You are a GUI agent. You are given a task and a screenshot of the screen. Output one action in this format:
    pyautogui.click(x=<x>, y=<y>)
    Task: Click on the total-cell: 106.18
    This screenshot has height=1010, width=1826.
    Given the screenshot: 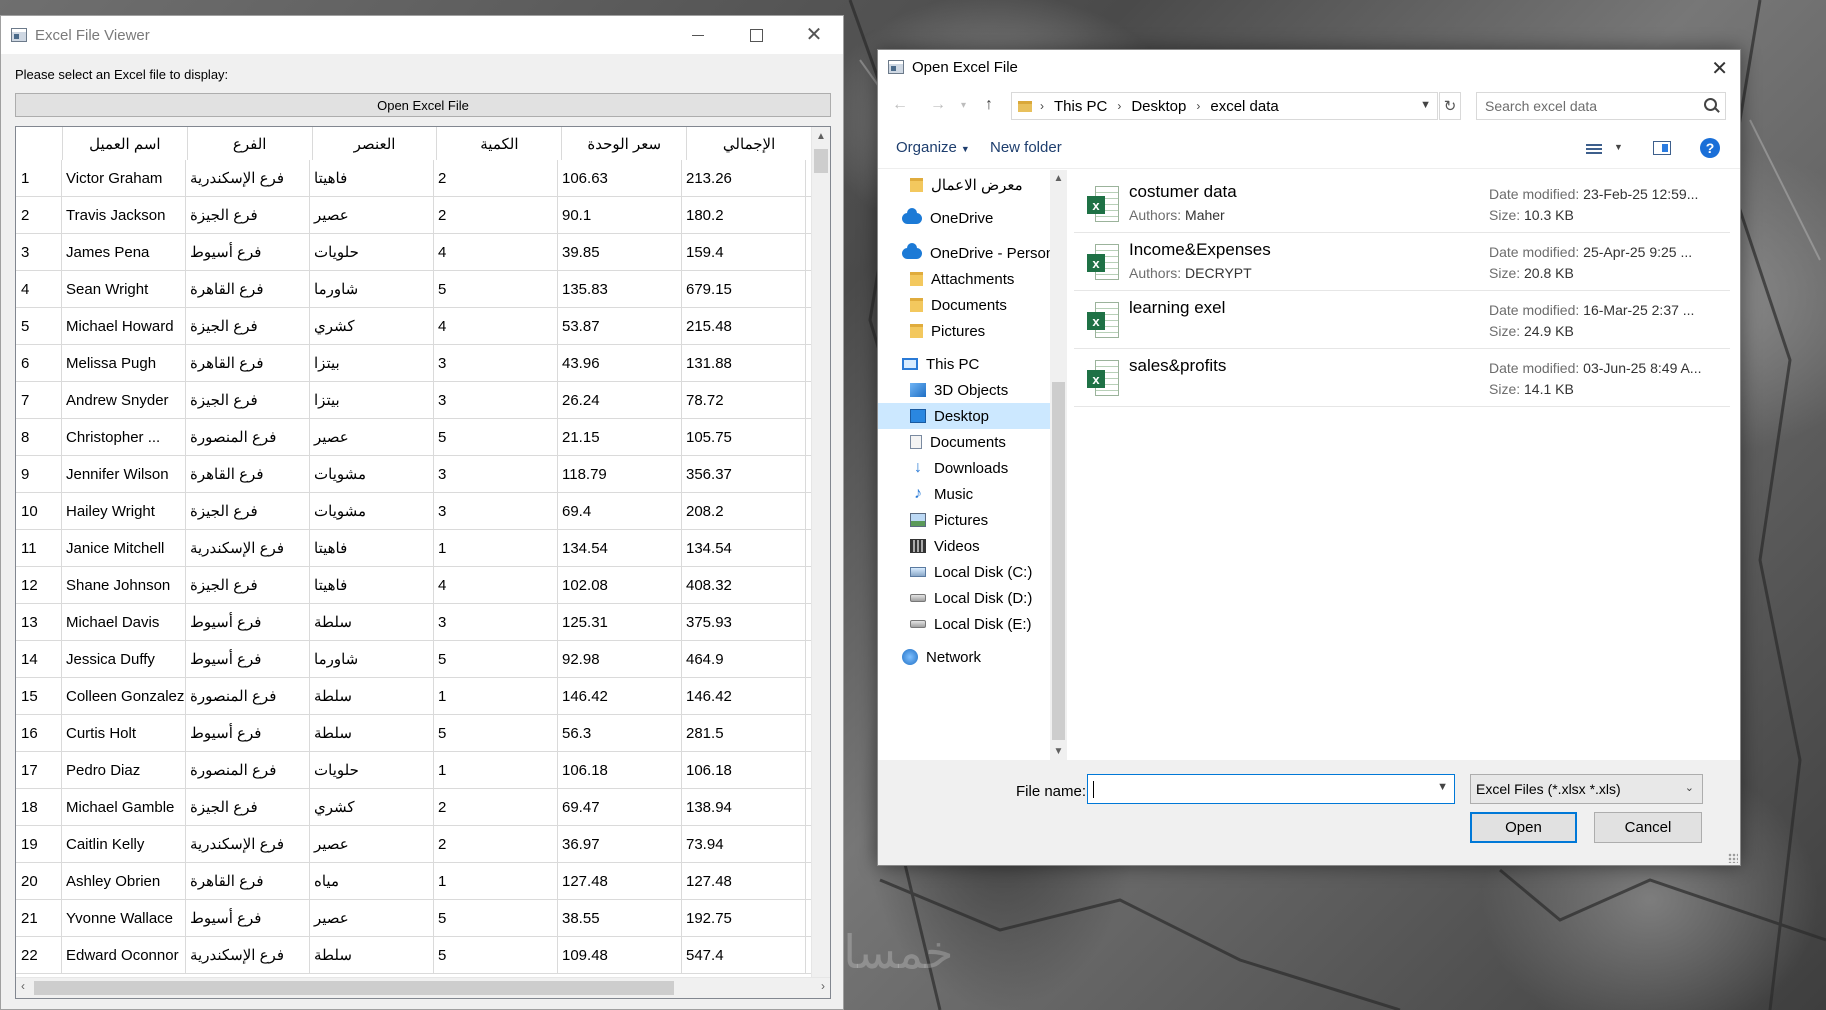 What is the action you would take?
    pyautogui.click(x=744, y=770)
    